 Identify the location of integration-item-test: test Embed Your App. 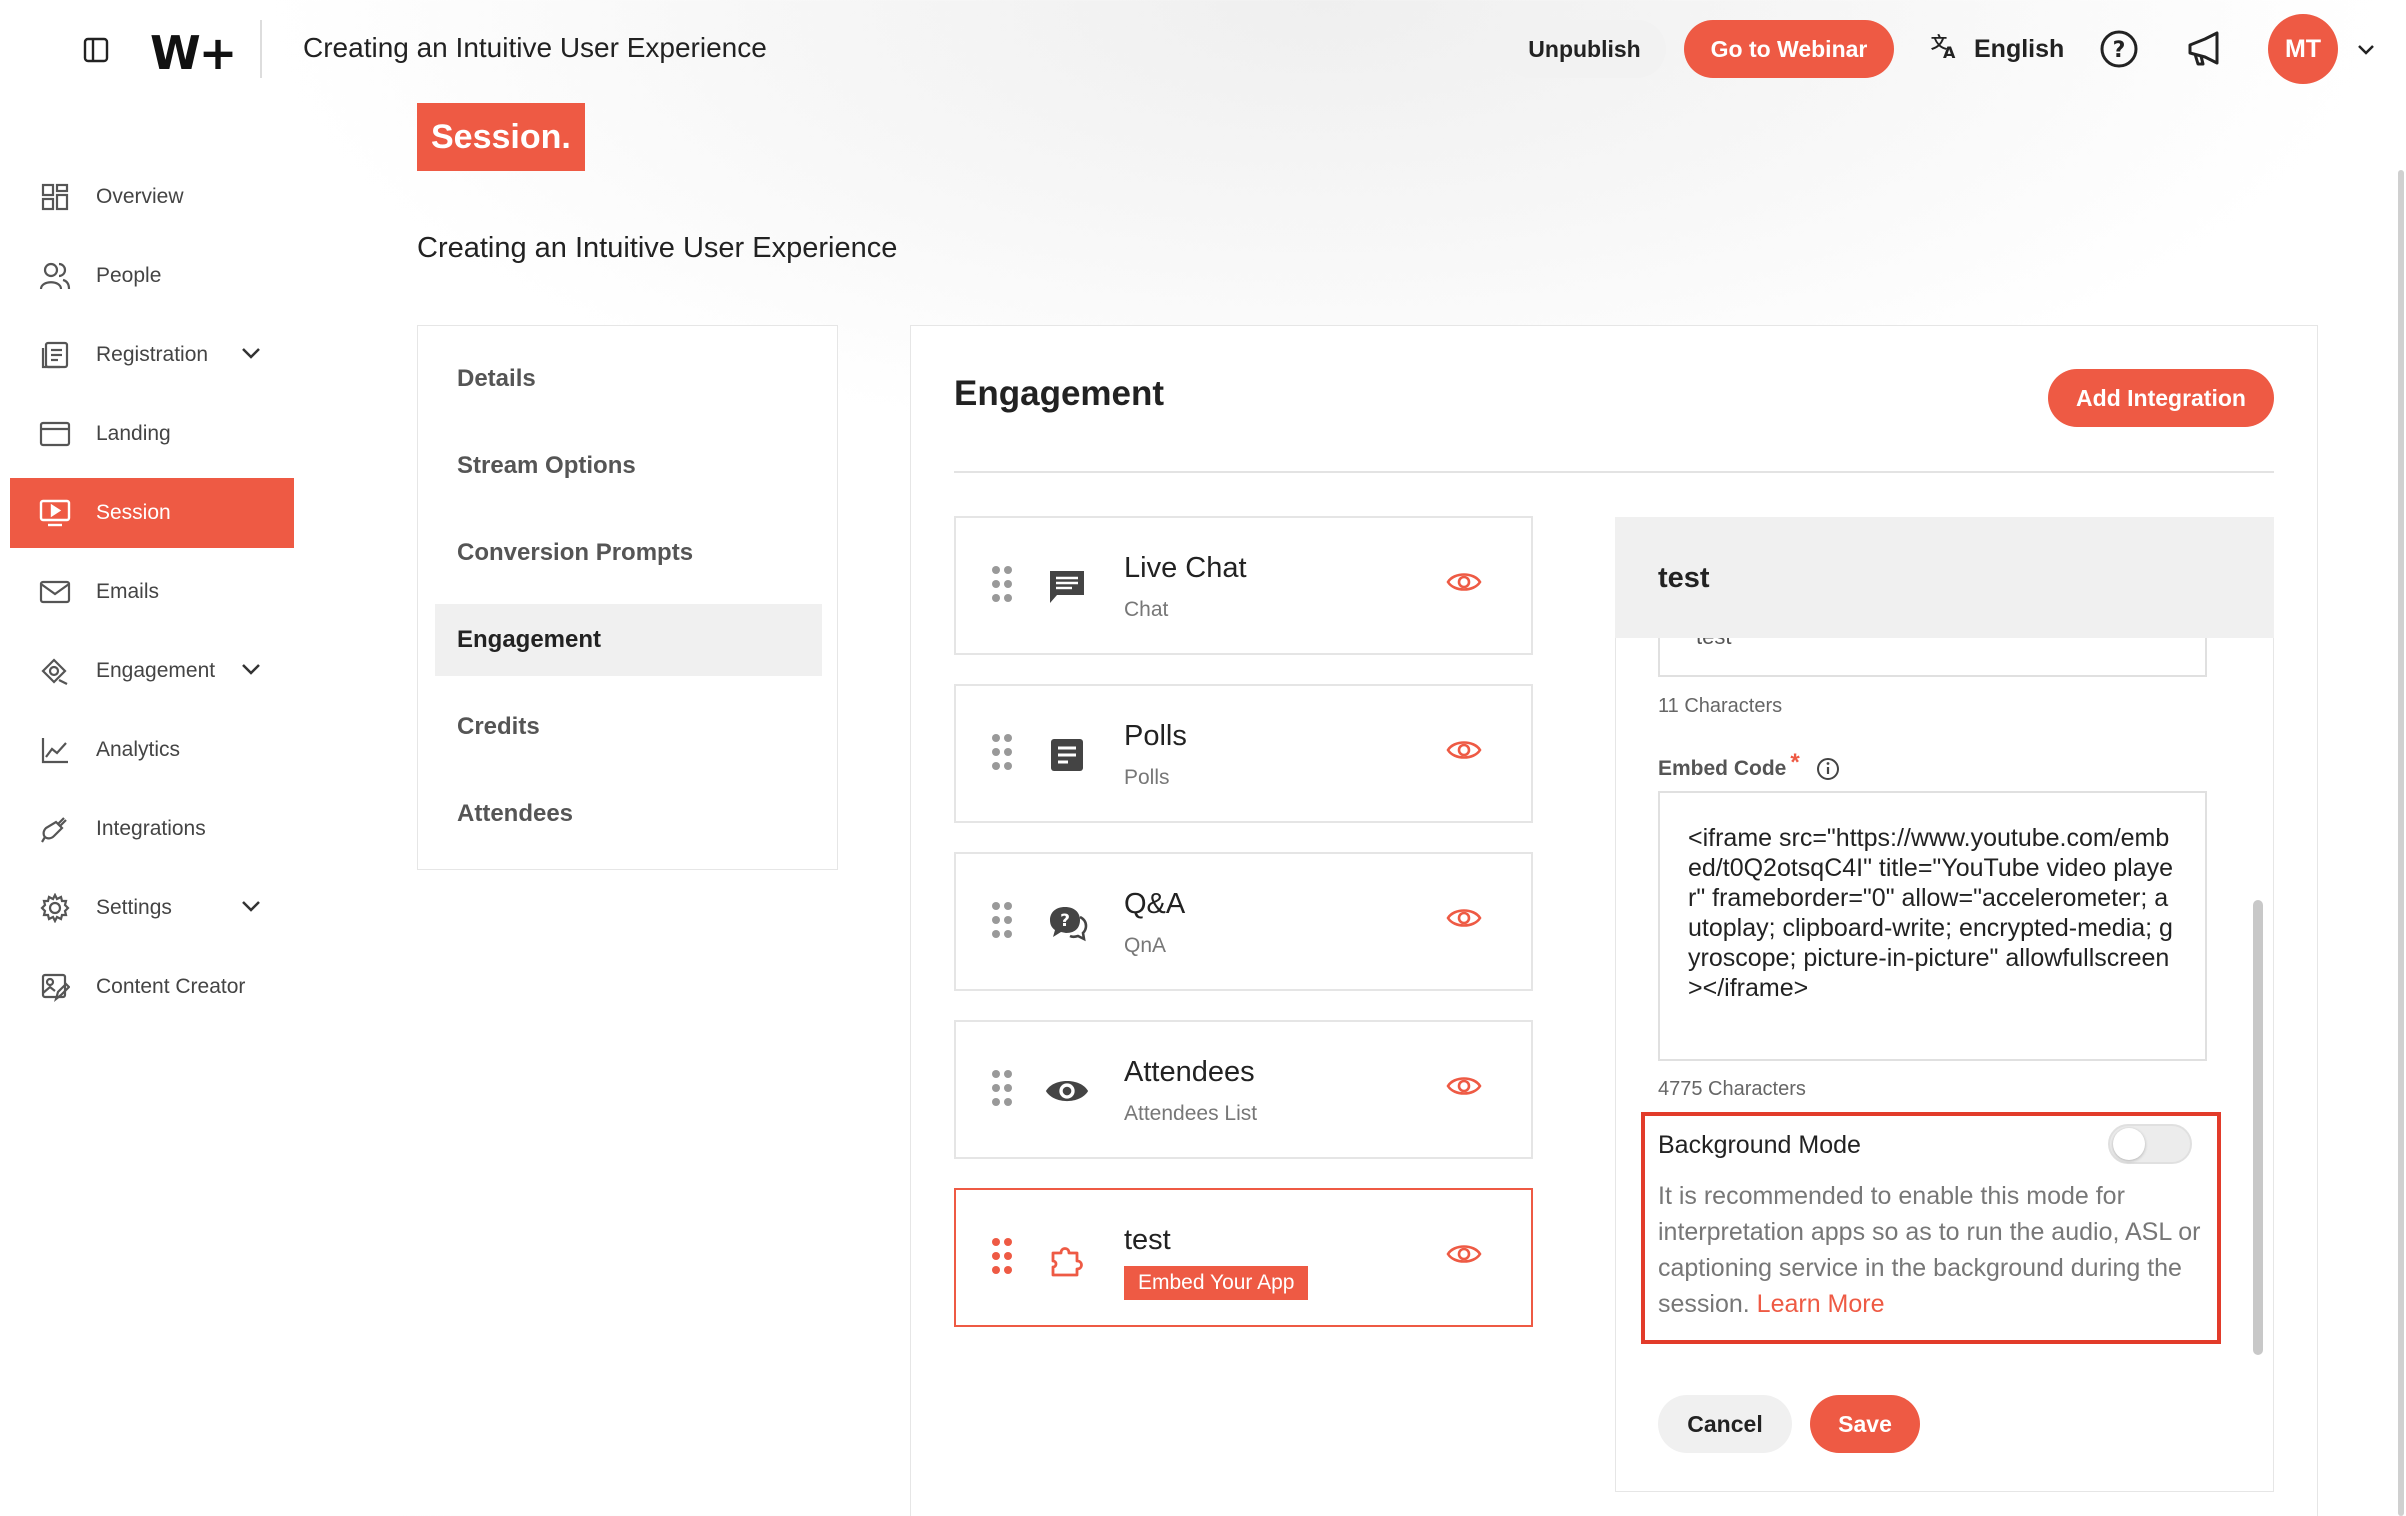
(1243, 1257).